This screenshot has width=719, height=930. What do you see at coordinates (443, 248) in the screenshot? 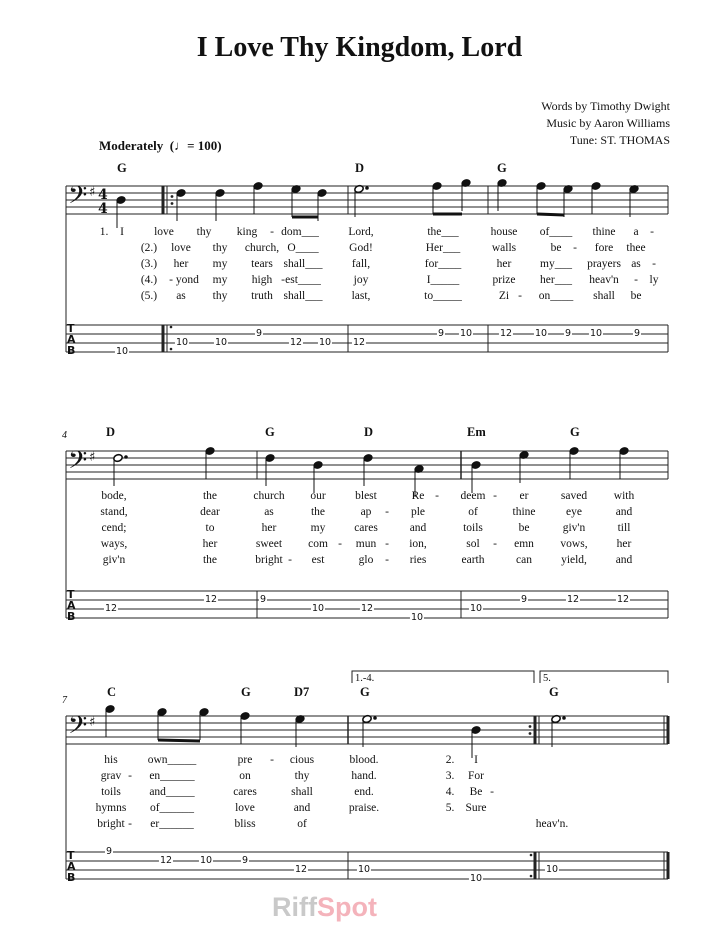
I see `lyric-syllable: Her___` at bounding box center [443, 248].